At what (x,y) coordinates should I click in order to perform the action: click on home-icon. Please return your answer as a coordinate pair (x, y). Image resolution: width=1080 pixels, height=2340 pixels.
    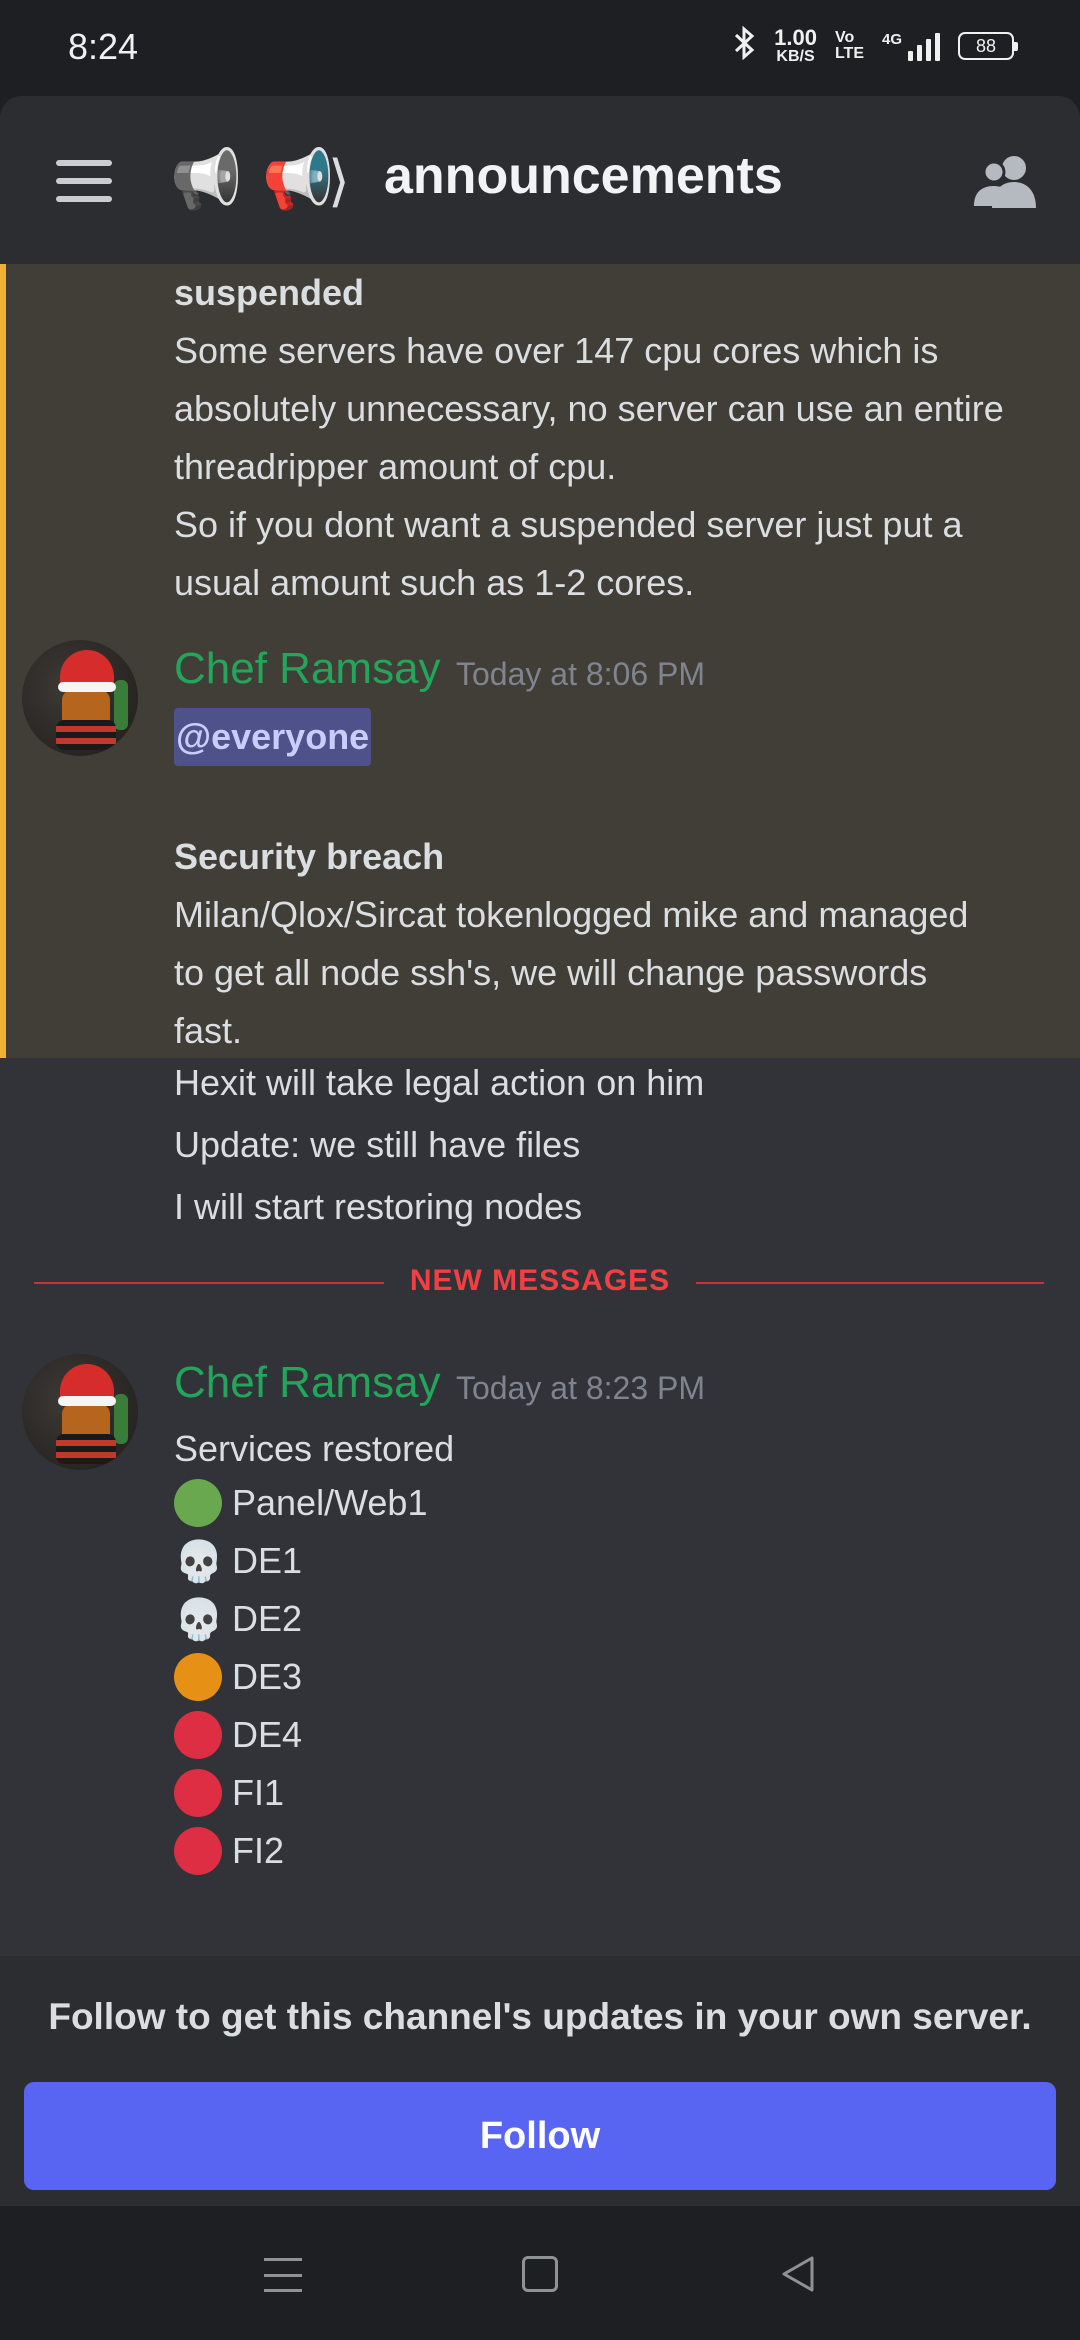
    Looking at the image, I should click on (540, 2274).